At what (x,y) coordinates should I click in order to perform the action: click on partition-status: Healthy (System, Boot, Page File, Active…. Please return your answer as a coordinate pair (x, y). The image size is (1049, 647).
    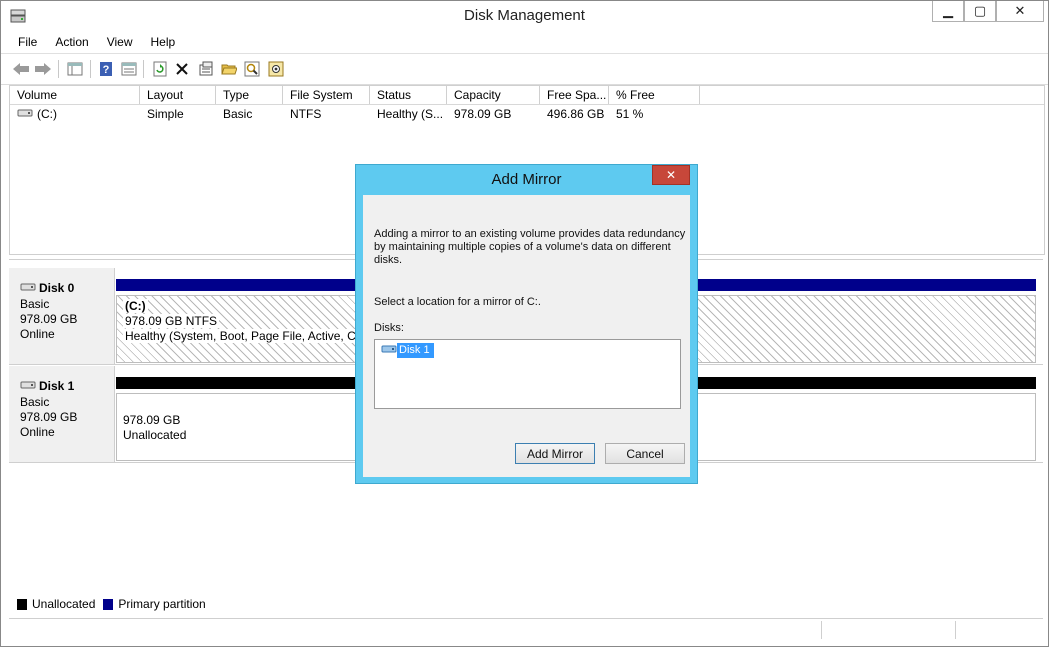
    Looking at the image, I should click on (246, 336).